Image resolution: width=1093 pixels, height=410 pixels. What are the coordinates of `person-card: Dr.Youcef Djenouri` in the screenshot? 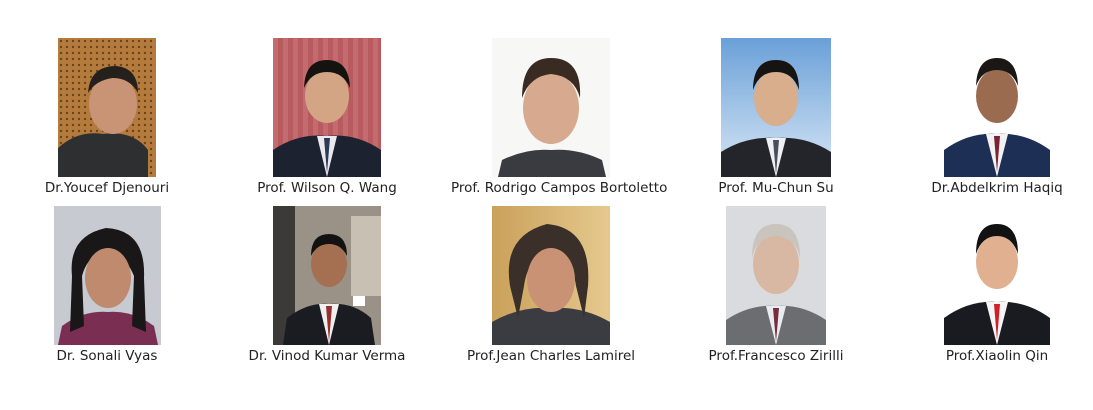 It's located at (107, 117).